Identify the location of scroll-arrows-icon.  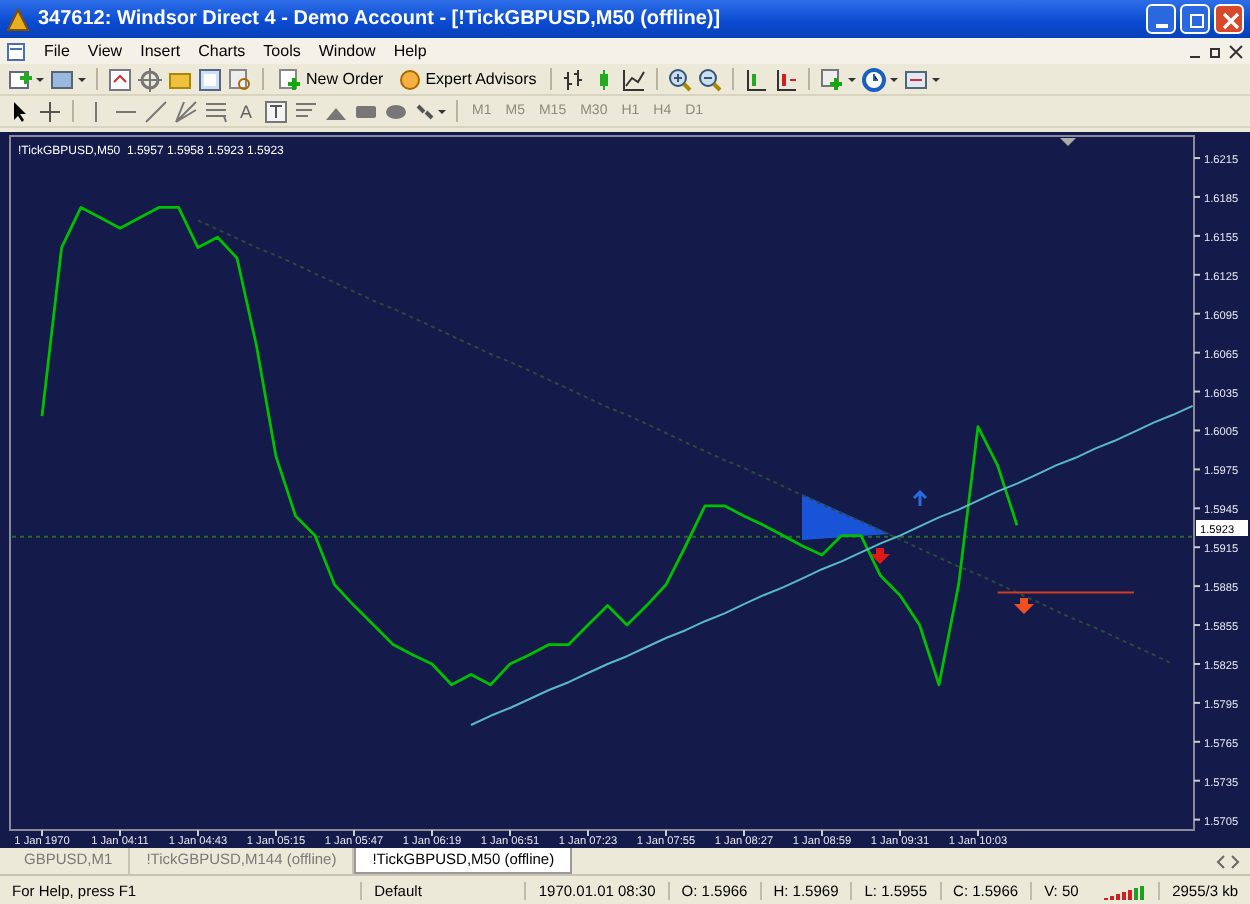
(1228, 861).